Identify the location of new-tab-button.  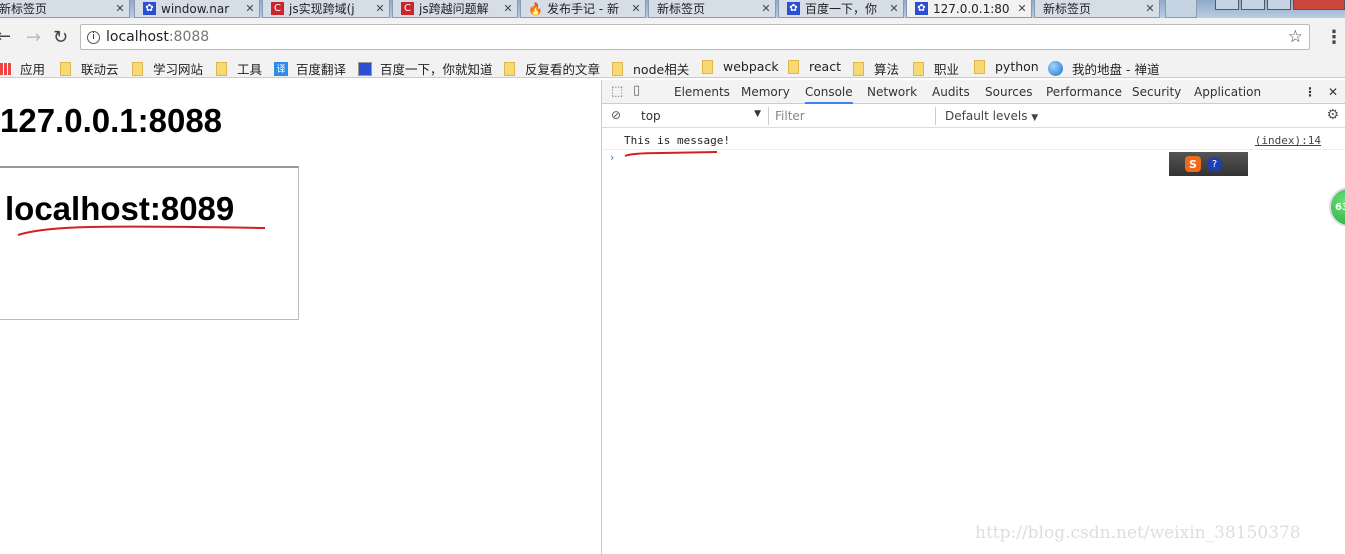
(1181, 9).